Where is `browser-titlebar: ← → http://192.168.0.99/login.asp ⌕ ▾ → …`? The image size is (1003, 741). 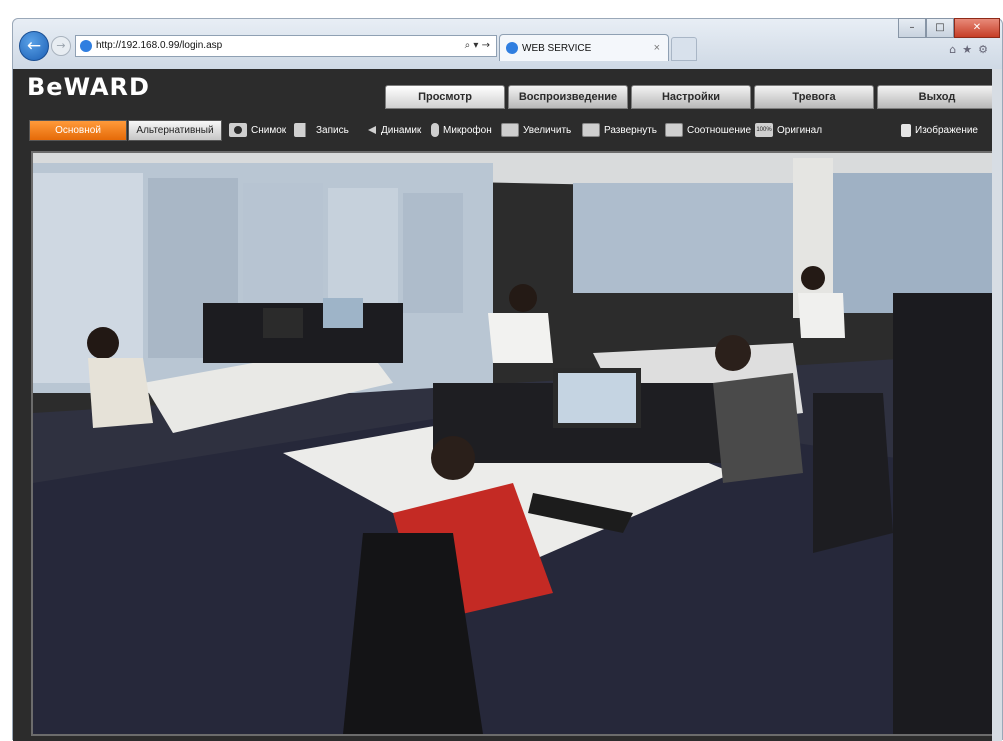
browser-titlebar: ← → http://192.168.0.99/login.asp ⌕ ▾ → … is located at coordinates (507, 43).